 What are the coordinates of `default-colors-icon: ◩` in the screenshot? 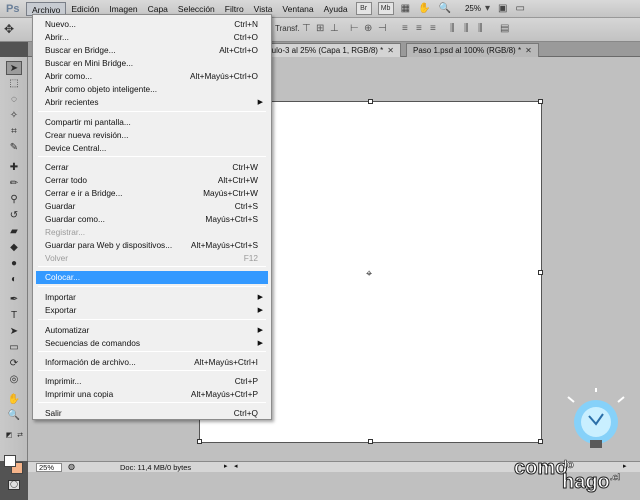 It's located at (9, 436).